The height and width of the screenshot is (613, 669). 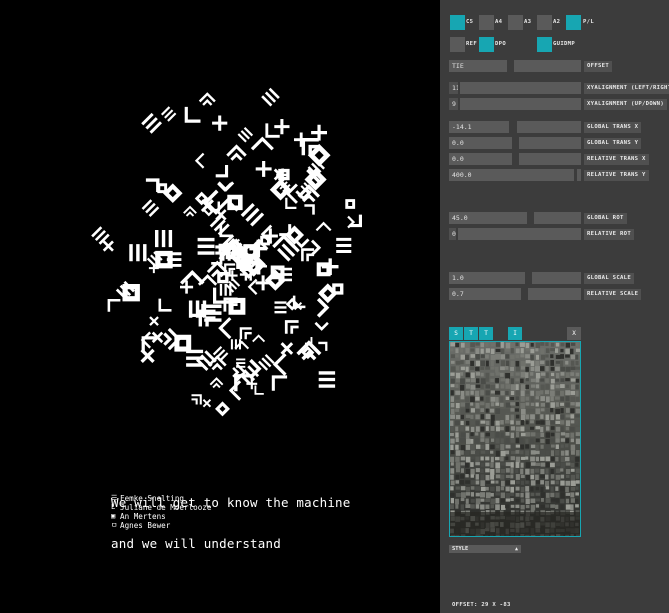 I want to click on xyalign-lr-slider, so click(x=520, y=88).